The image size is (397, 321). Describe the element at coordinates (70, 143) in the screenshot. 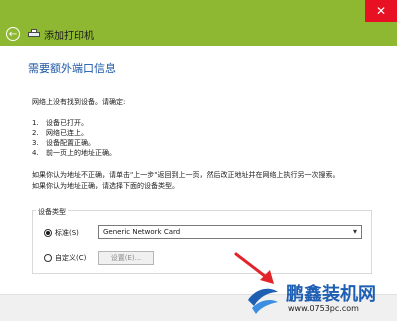

I see `checklist-text: 设备配置正确。` at that location.